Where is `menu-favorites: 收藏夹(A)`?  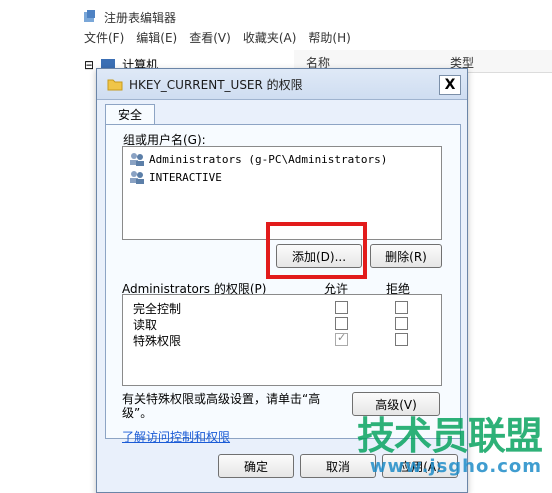 menu-favorites: 收藏夹(A) is located at coordinates (270, 38).